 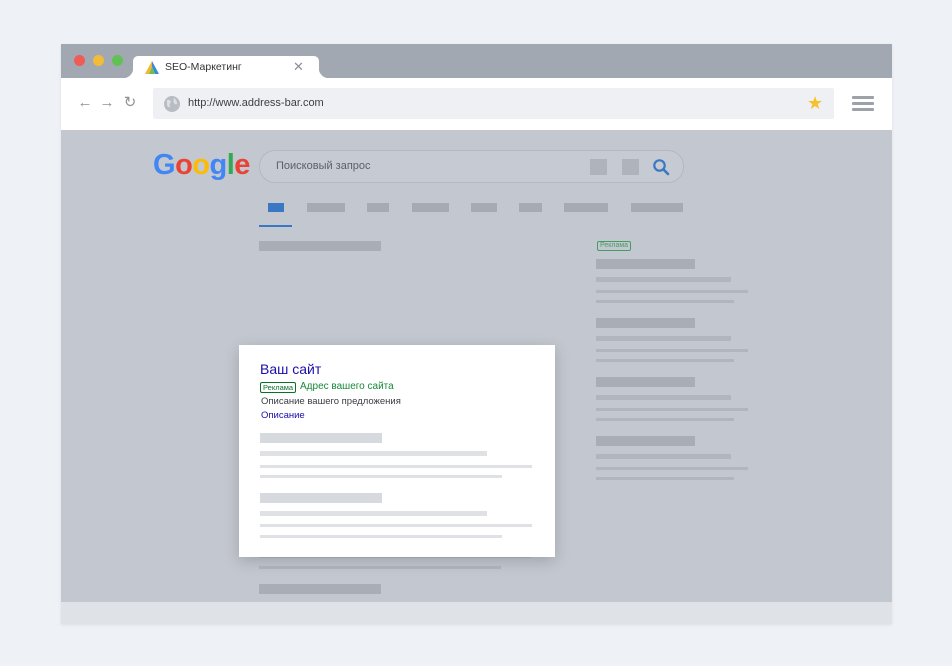 I want to click on browser-tab: SEO-Маркетинг ✕, so click(x=226, y=67).